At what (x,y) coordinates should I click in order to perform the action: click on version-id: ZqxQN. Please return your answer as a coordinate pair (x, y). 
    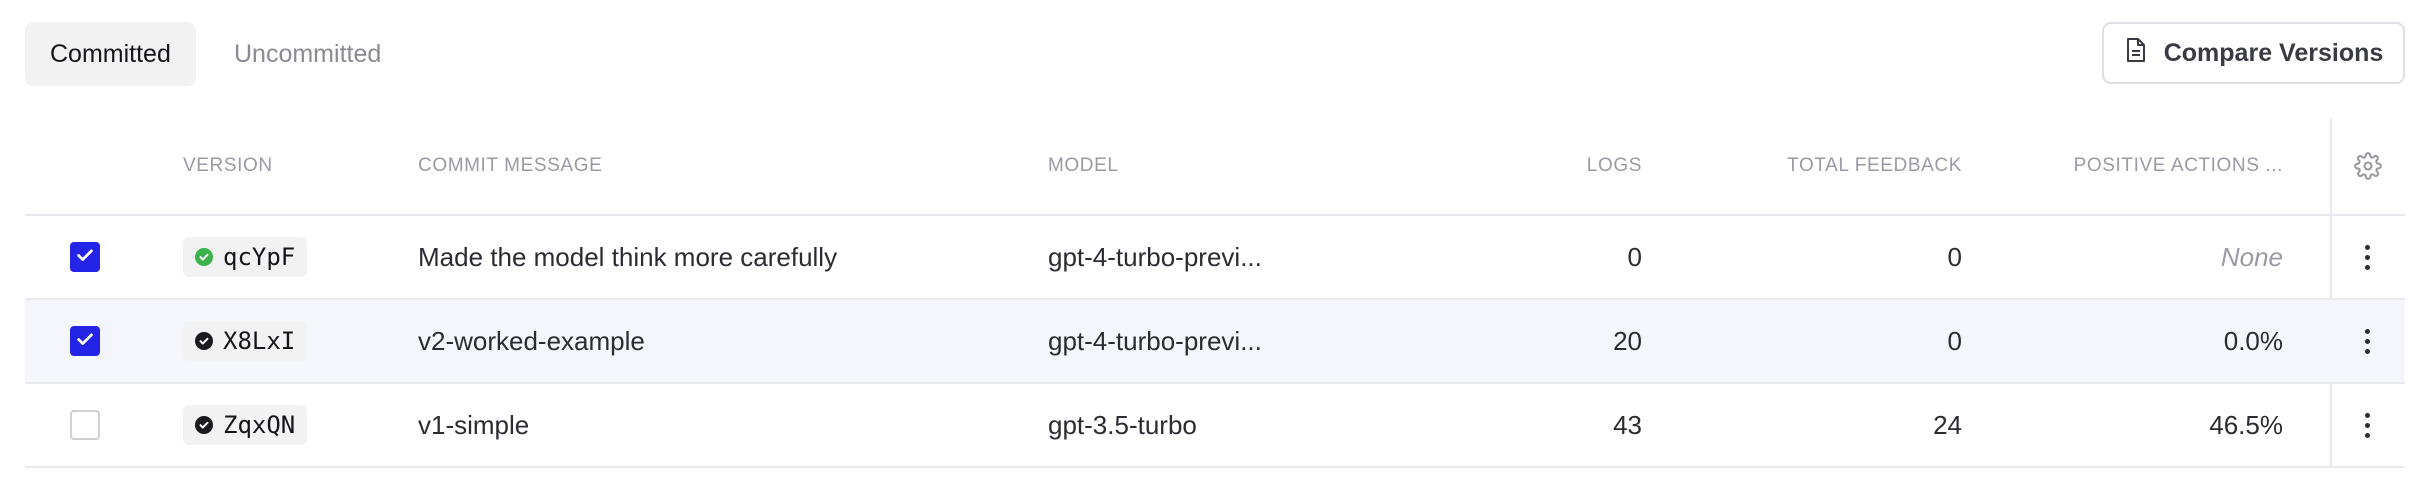
    Looking at the image, I should click on (259, 425).